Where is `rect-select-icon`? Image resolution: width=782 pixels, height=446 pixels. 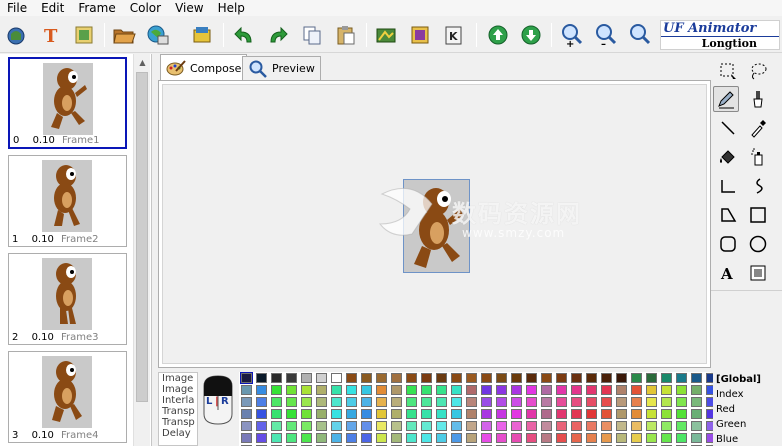 rect-select-icon is located at coordinates (728, 71).